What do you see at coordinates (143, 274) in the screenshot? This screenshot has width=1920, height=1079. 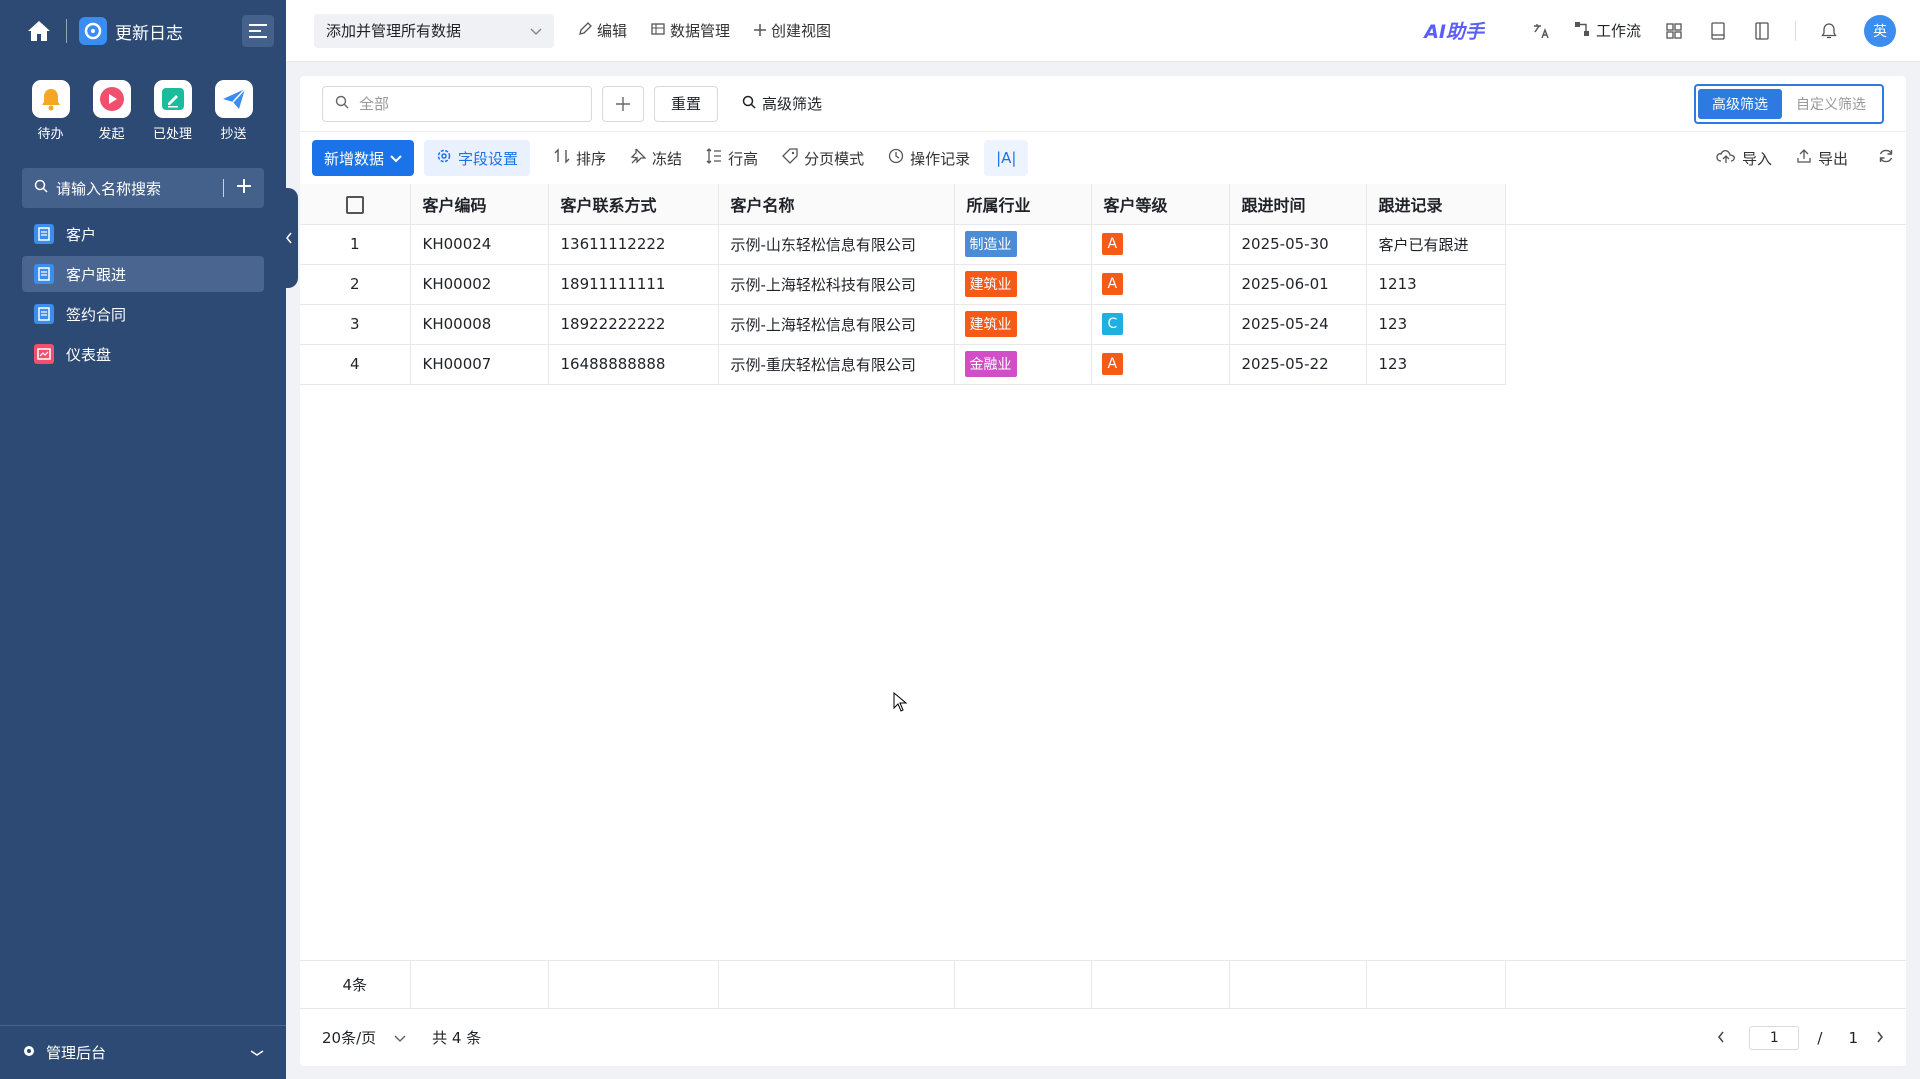 I see `sidebar-item-followup: 客户跟进` at bounding box center [143, 274].